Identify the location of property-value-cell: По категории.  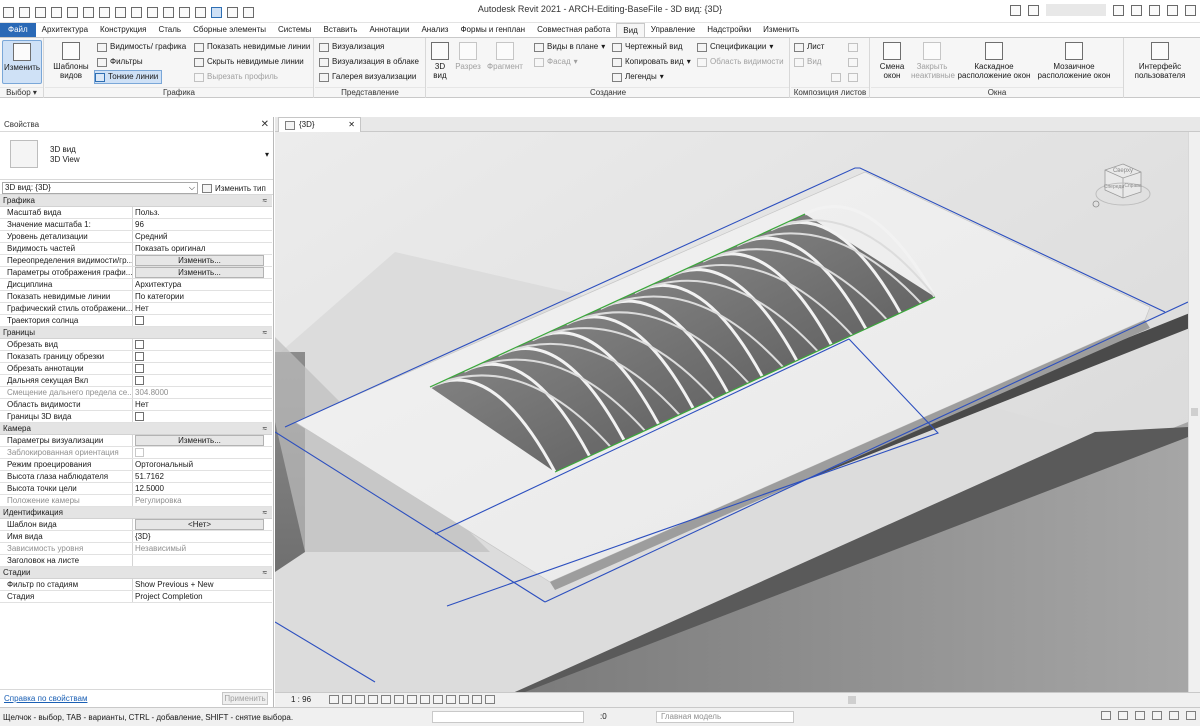
(202, 296).